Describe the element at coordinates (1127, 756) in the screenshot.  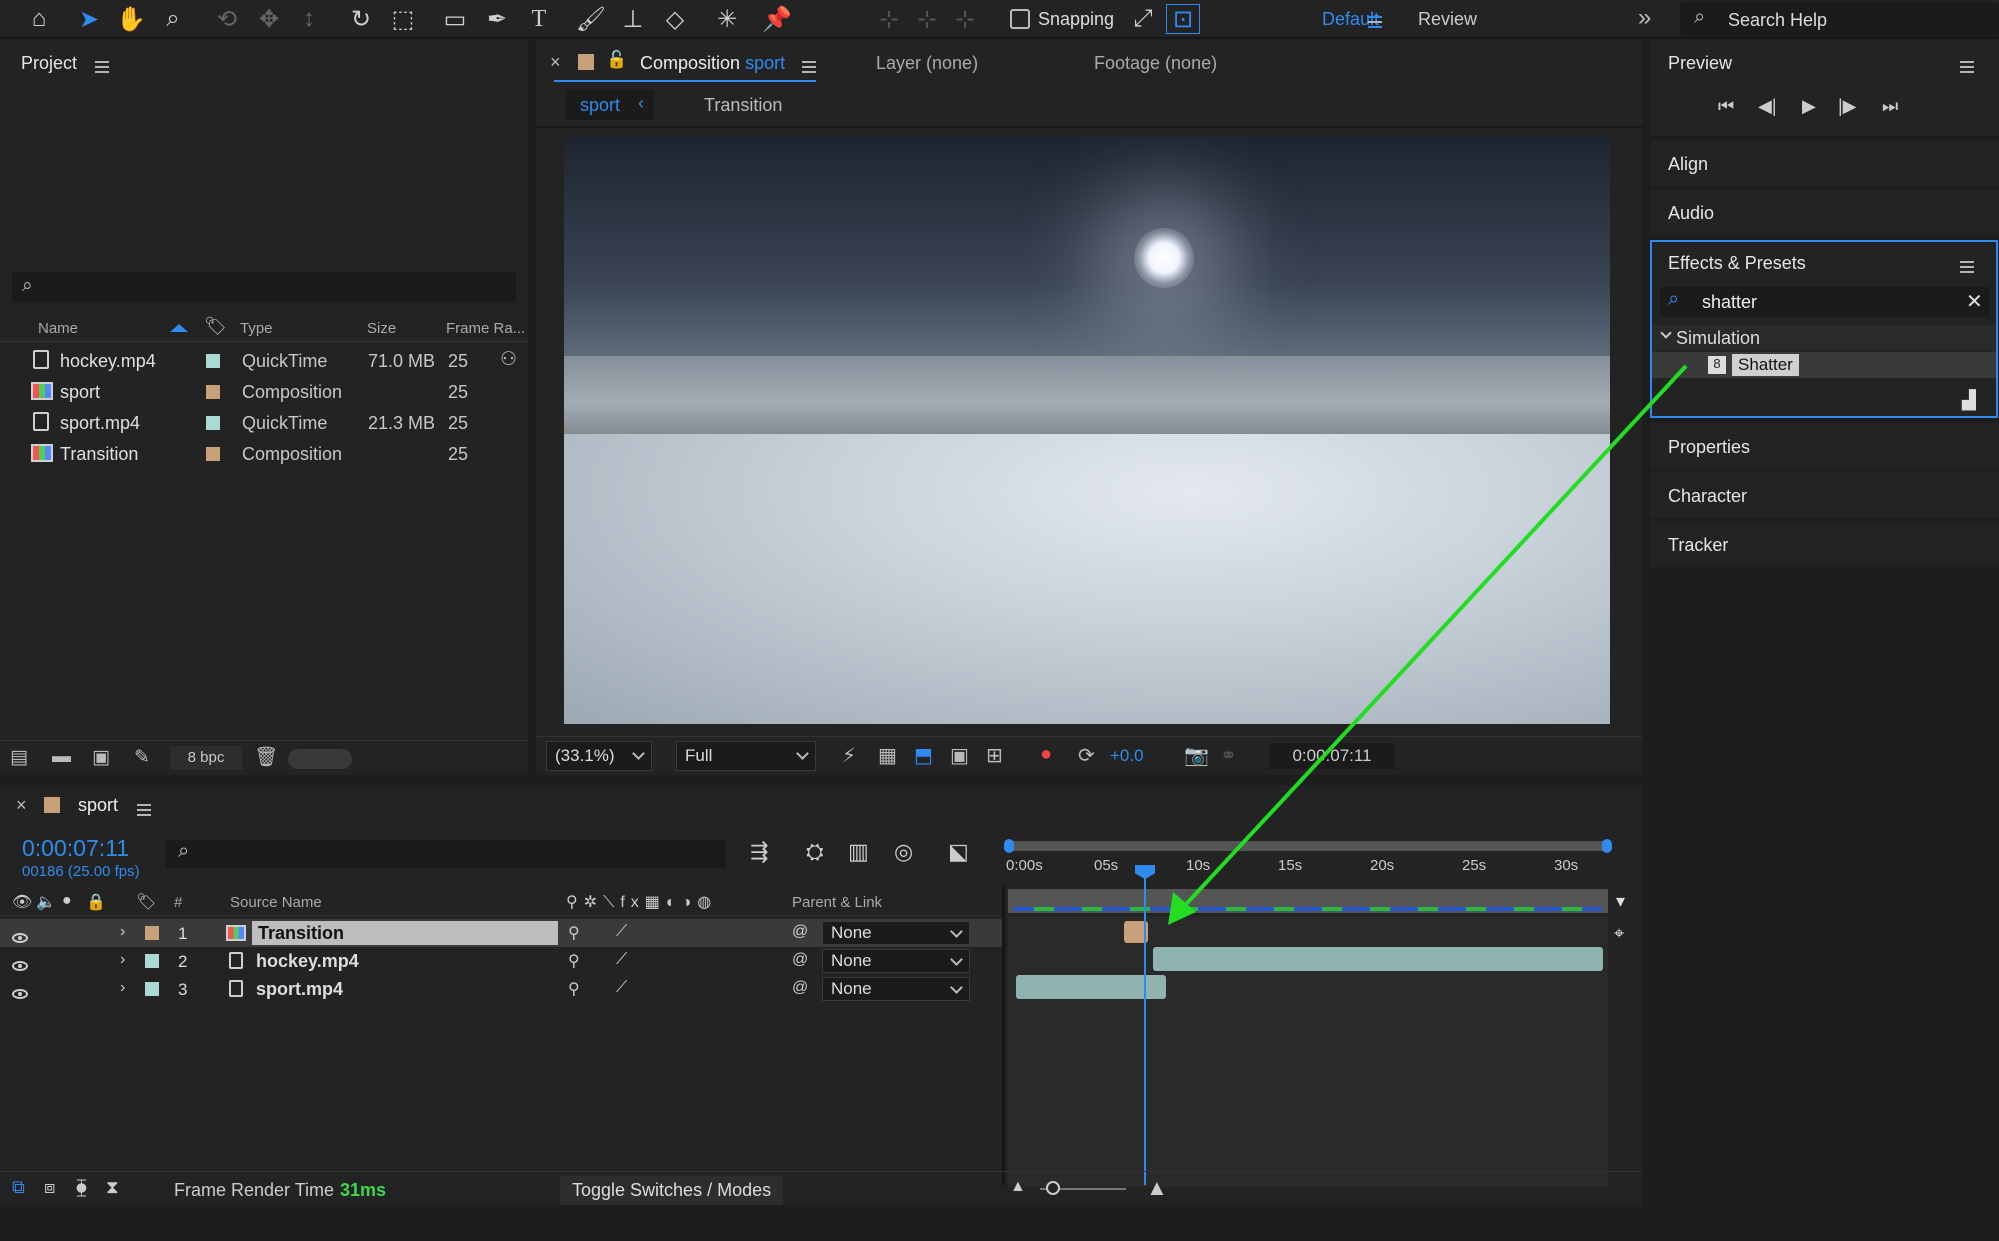
I see `exposure-value: +0.0` at that location.